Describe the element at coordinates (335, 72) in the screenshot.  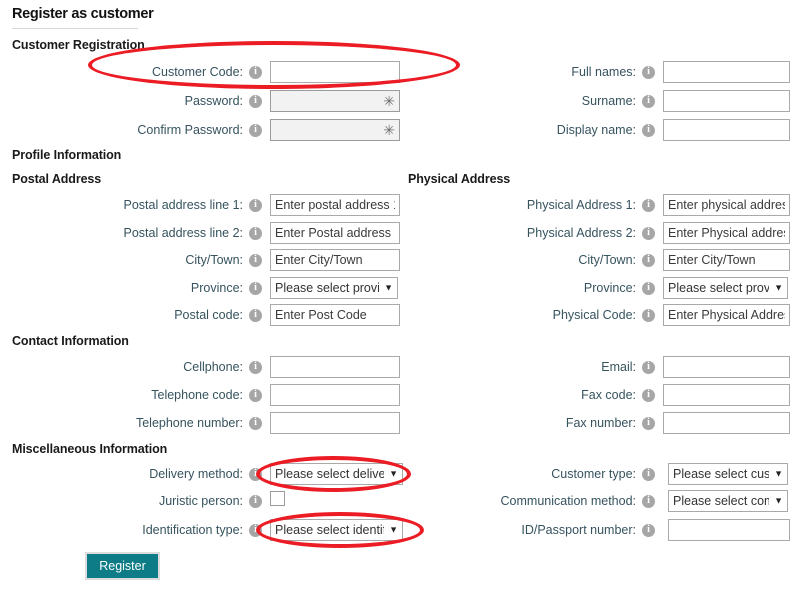
I see `customer-code-input` at that location.